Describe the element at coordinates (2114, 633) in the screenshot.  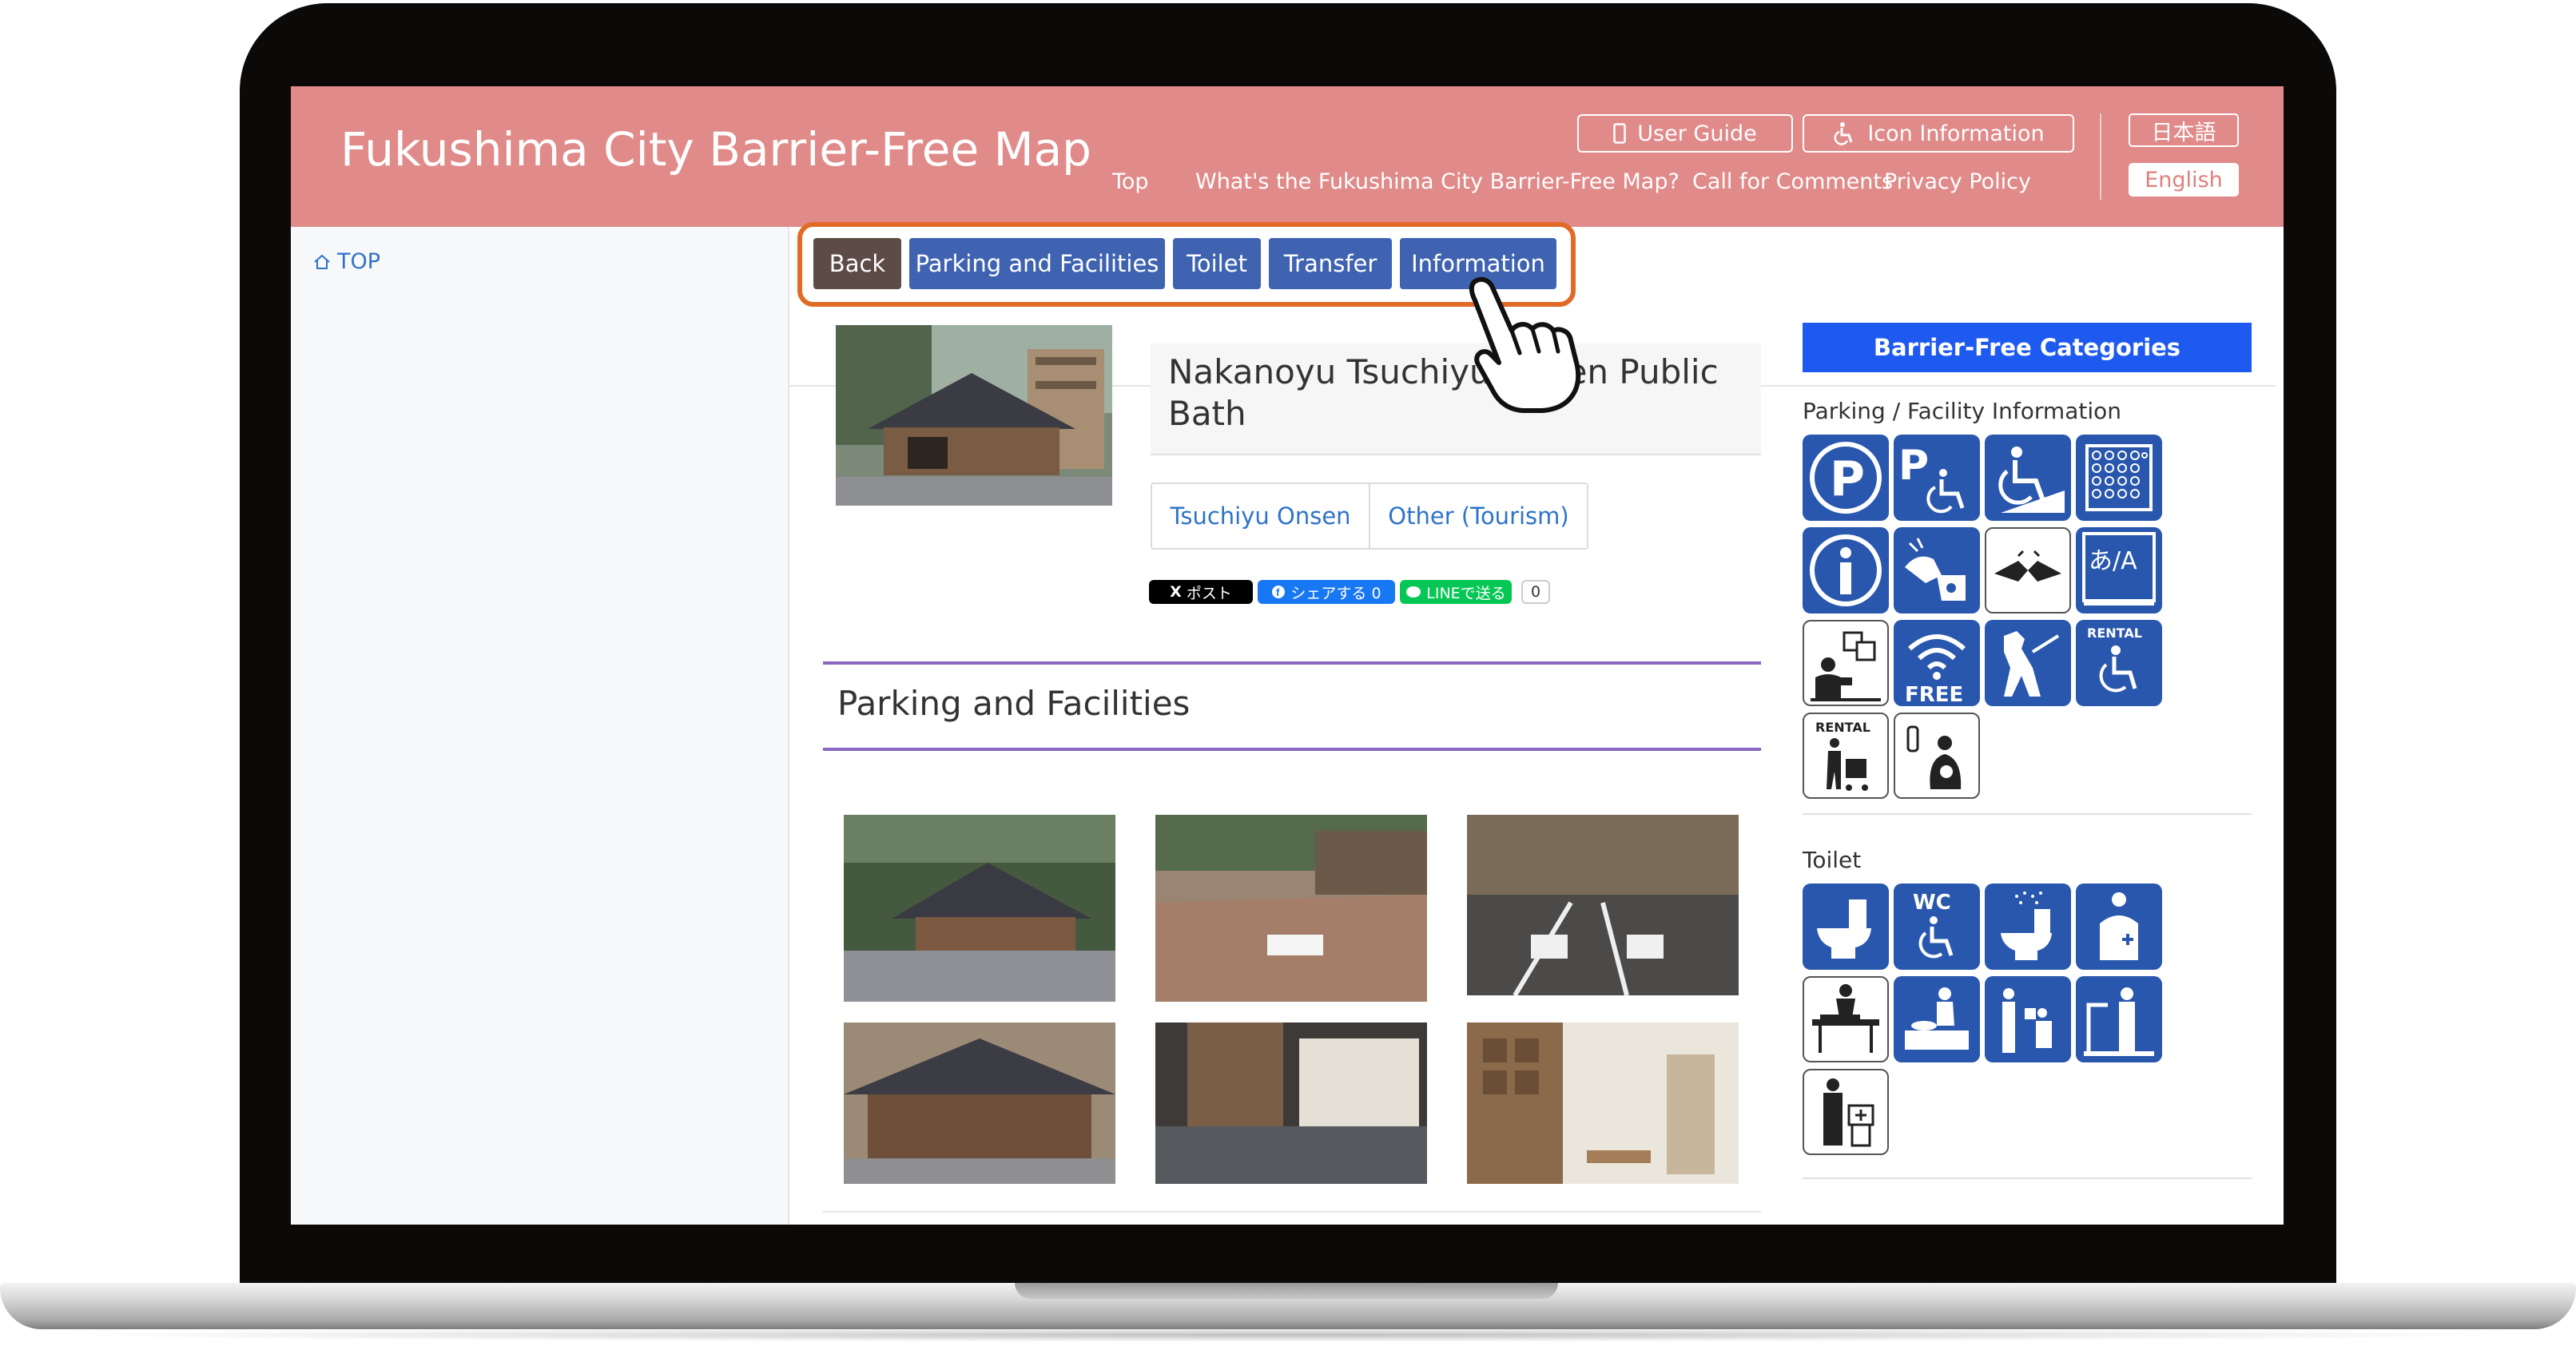
I see `wheelchair-rental-text: RENTAL` at that location.